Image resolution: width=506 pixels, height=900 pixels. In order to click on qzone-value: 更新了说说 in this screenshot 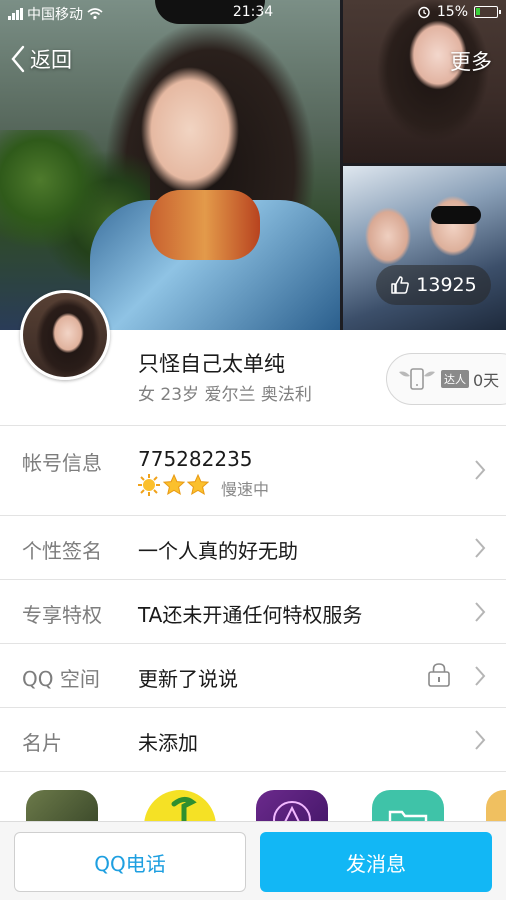, I will do `click(188, 679)`.